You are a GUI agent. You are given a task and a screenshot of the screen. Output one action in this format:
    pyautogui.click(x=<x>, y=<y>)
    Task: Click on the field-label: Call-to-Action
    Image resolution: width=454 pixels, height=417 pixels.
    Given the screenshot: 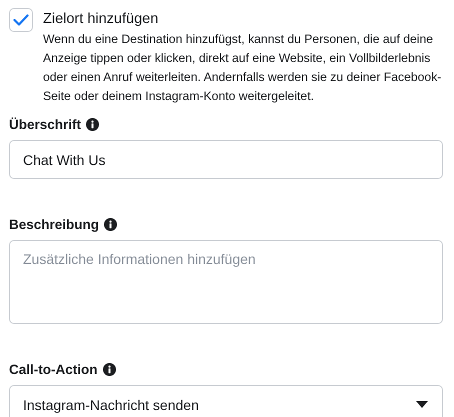 What is the action you would take?
    pyautogui.click(x=53, y=369)
    